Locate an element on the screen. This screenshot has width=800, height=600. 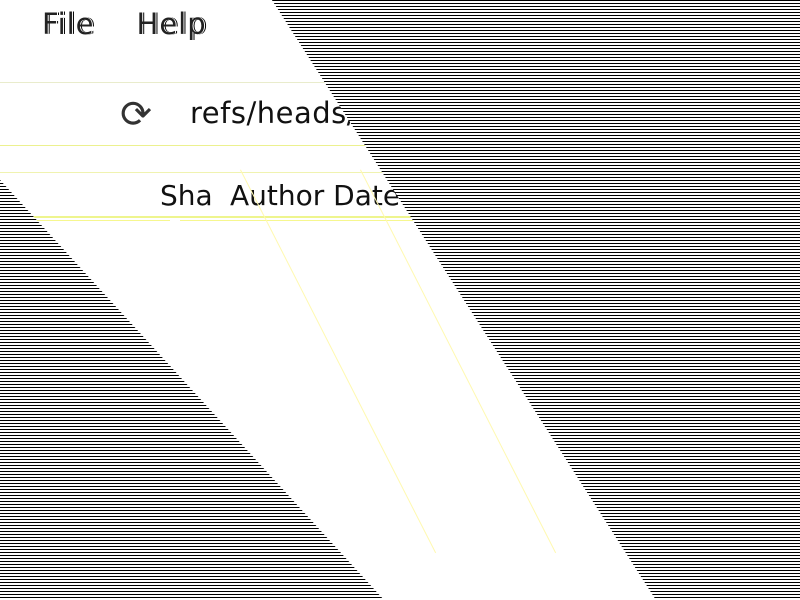
column-header-commit-date: Commit Date is located at coordinates (520, 195).